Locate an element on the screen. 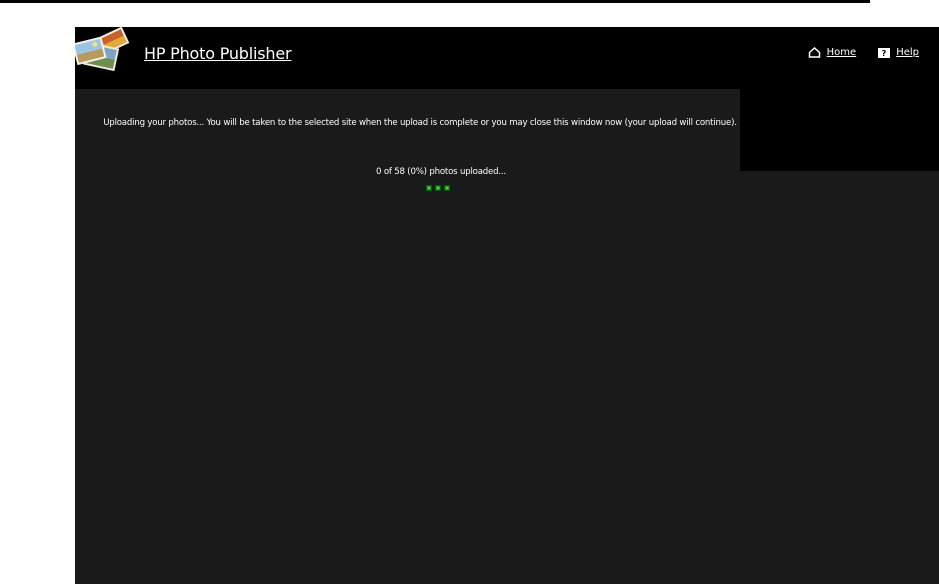 Image resolution: width=939 pixels, height=584 pixels. header-nav: Home ? Help is located at coordinates (863, 52).